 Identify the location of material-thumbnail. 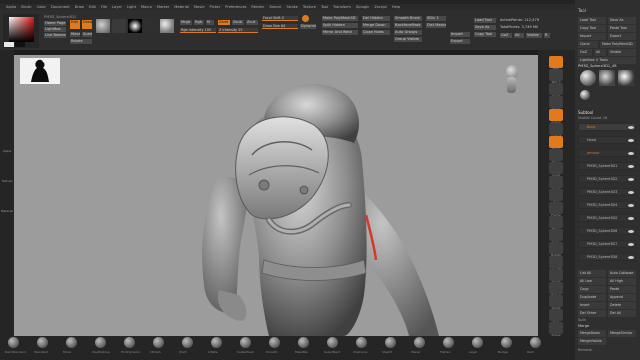
(167, 26).